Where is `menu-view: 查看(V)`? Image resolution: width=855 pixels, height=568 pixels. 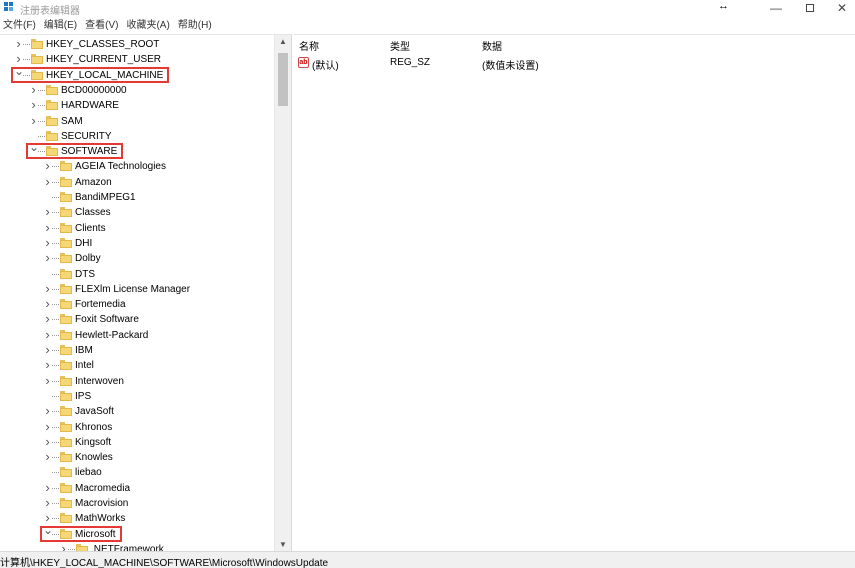 menu-view: 查看(V) is located at coordinates (101, 26).